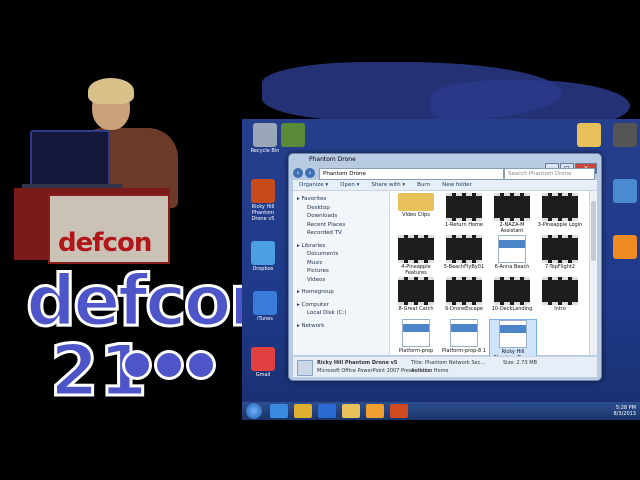  Describe the element at coordinates (263, 256) in the screenshot. I see `app-icon-3: Dropbox` at that location.